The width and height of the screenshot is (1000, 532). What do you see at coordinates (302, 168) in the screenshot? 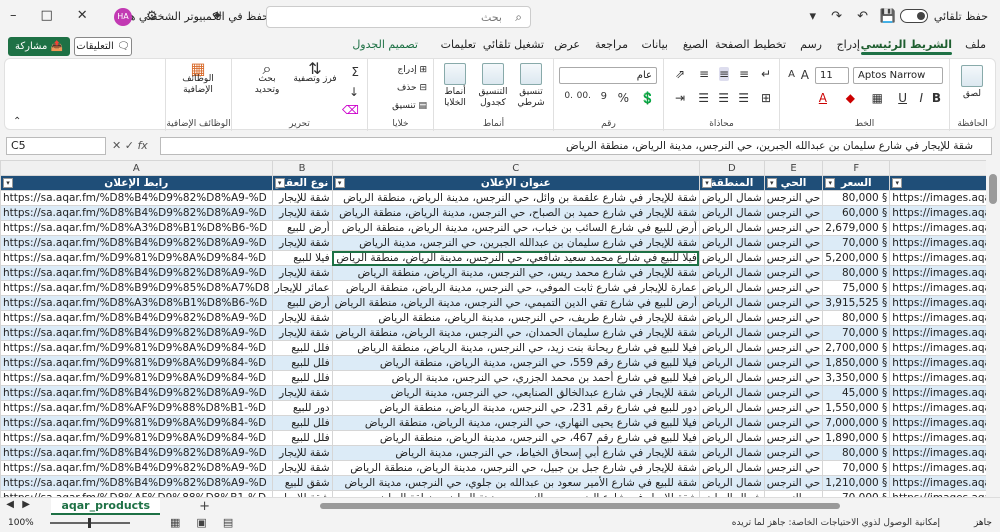
I see `column-letter: B` at bounding box center [302, 168].